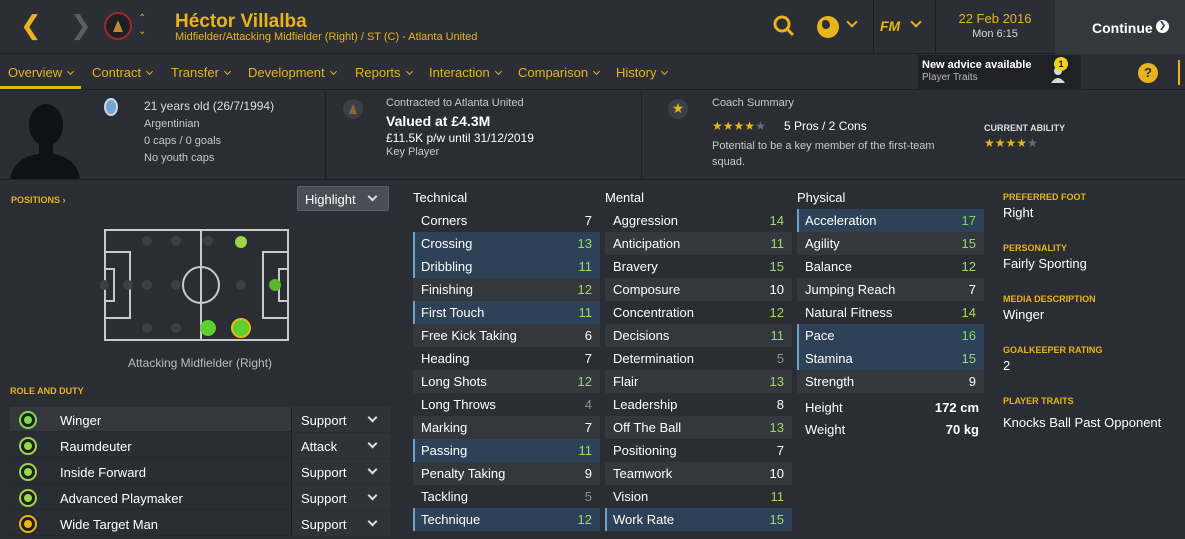 Image resolution: width=1185 pixels, height=539 pixels. Describe the element at coordinates (506, 427) in the screenshot. I see `attribute-row-marking: Marking 7` at that location.